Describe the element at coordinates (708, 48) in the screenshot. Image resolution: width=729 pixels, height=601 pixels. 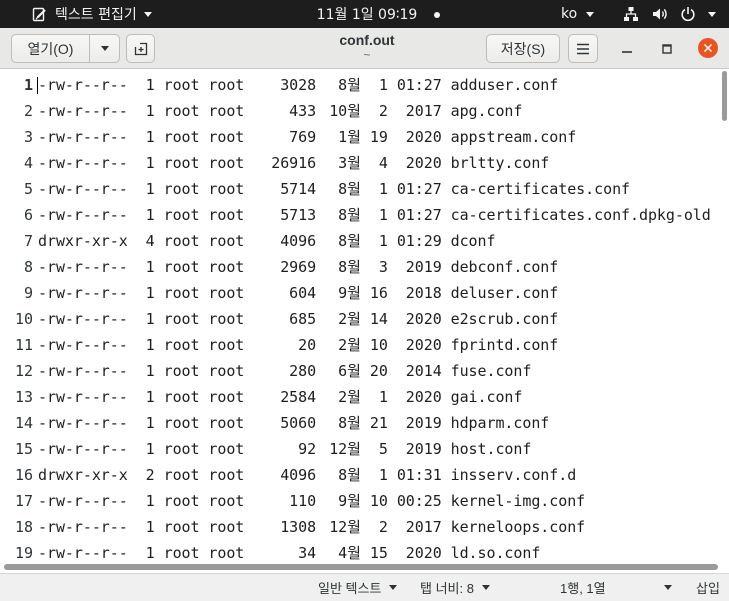
I see `close-button` at that location.